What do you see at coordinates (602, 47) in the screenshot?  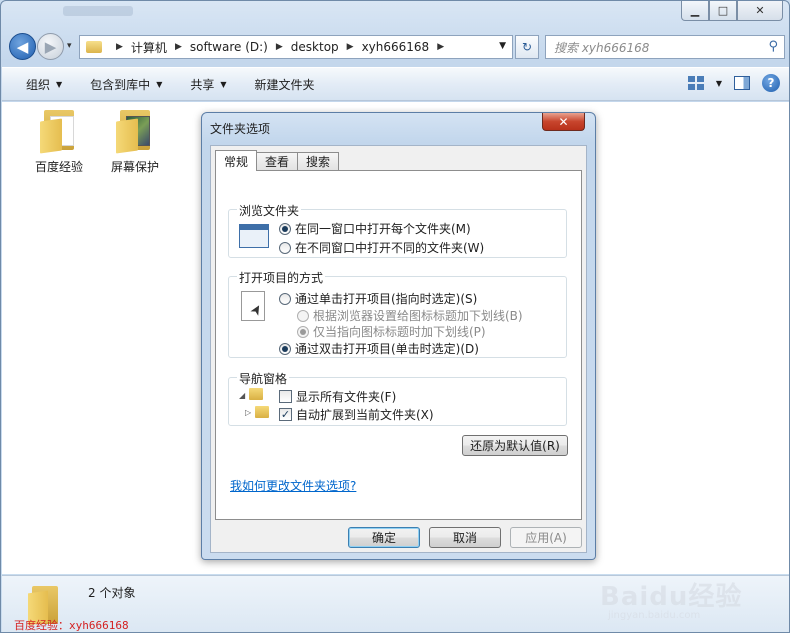 I see `search-placeholder: 搜索 xyh666168` at bounding box center [602, 47].